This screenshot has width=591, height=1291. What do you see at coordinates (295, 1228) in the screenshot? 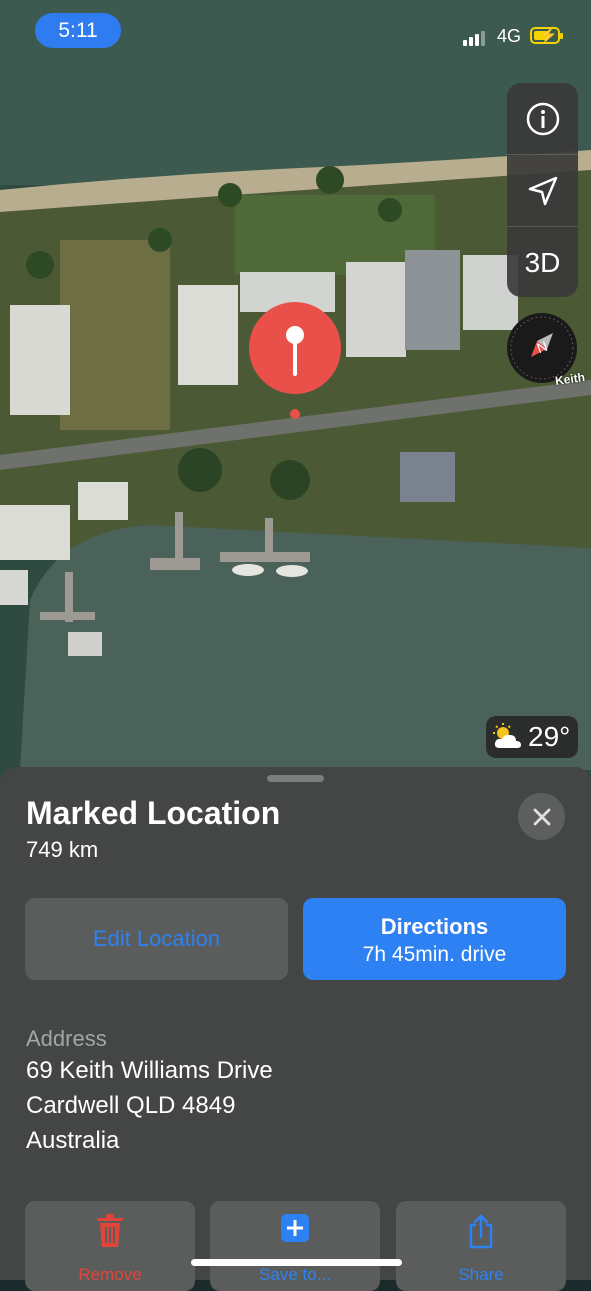
I see `plus-square-icon` at bounding box center [295, 1228].